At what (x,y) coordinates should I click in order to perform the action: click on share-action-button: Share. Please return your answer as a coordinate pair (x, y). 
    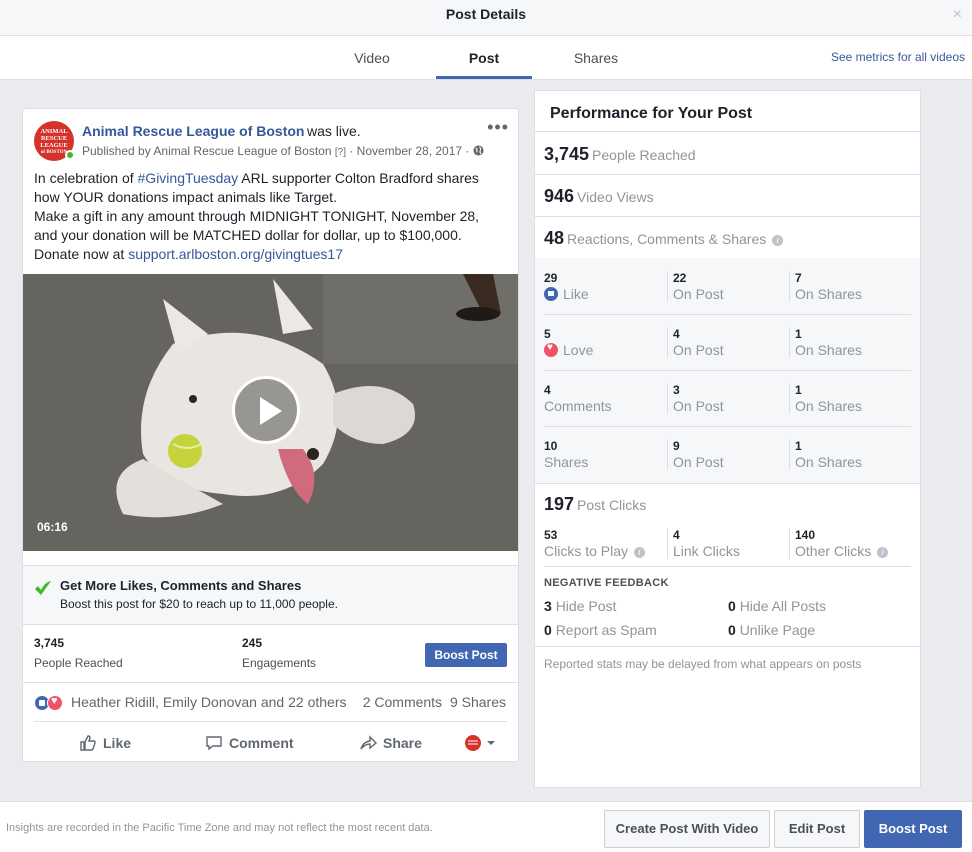
    Looking at the image, I should click on (390, 743).